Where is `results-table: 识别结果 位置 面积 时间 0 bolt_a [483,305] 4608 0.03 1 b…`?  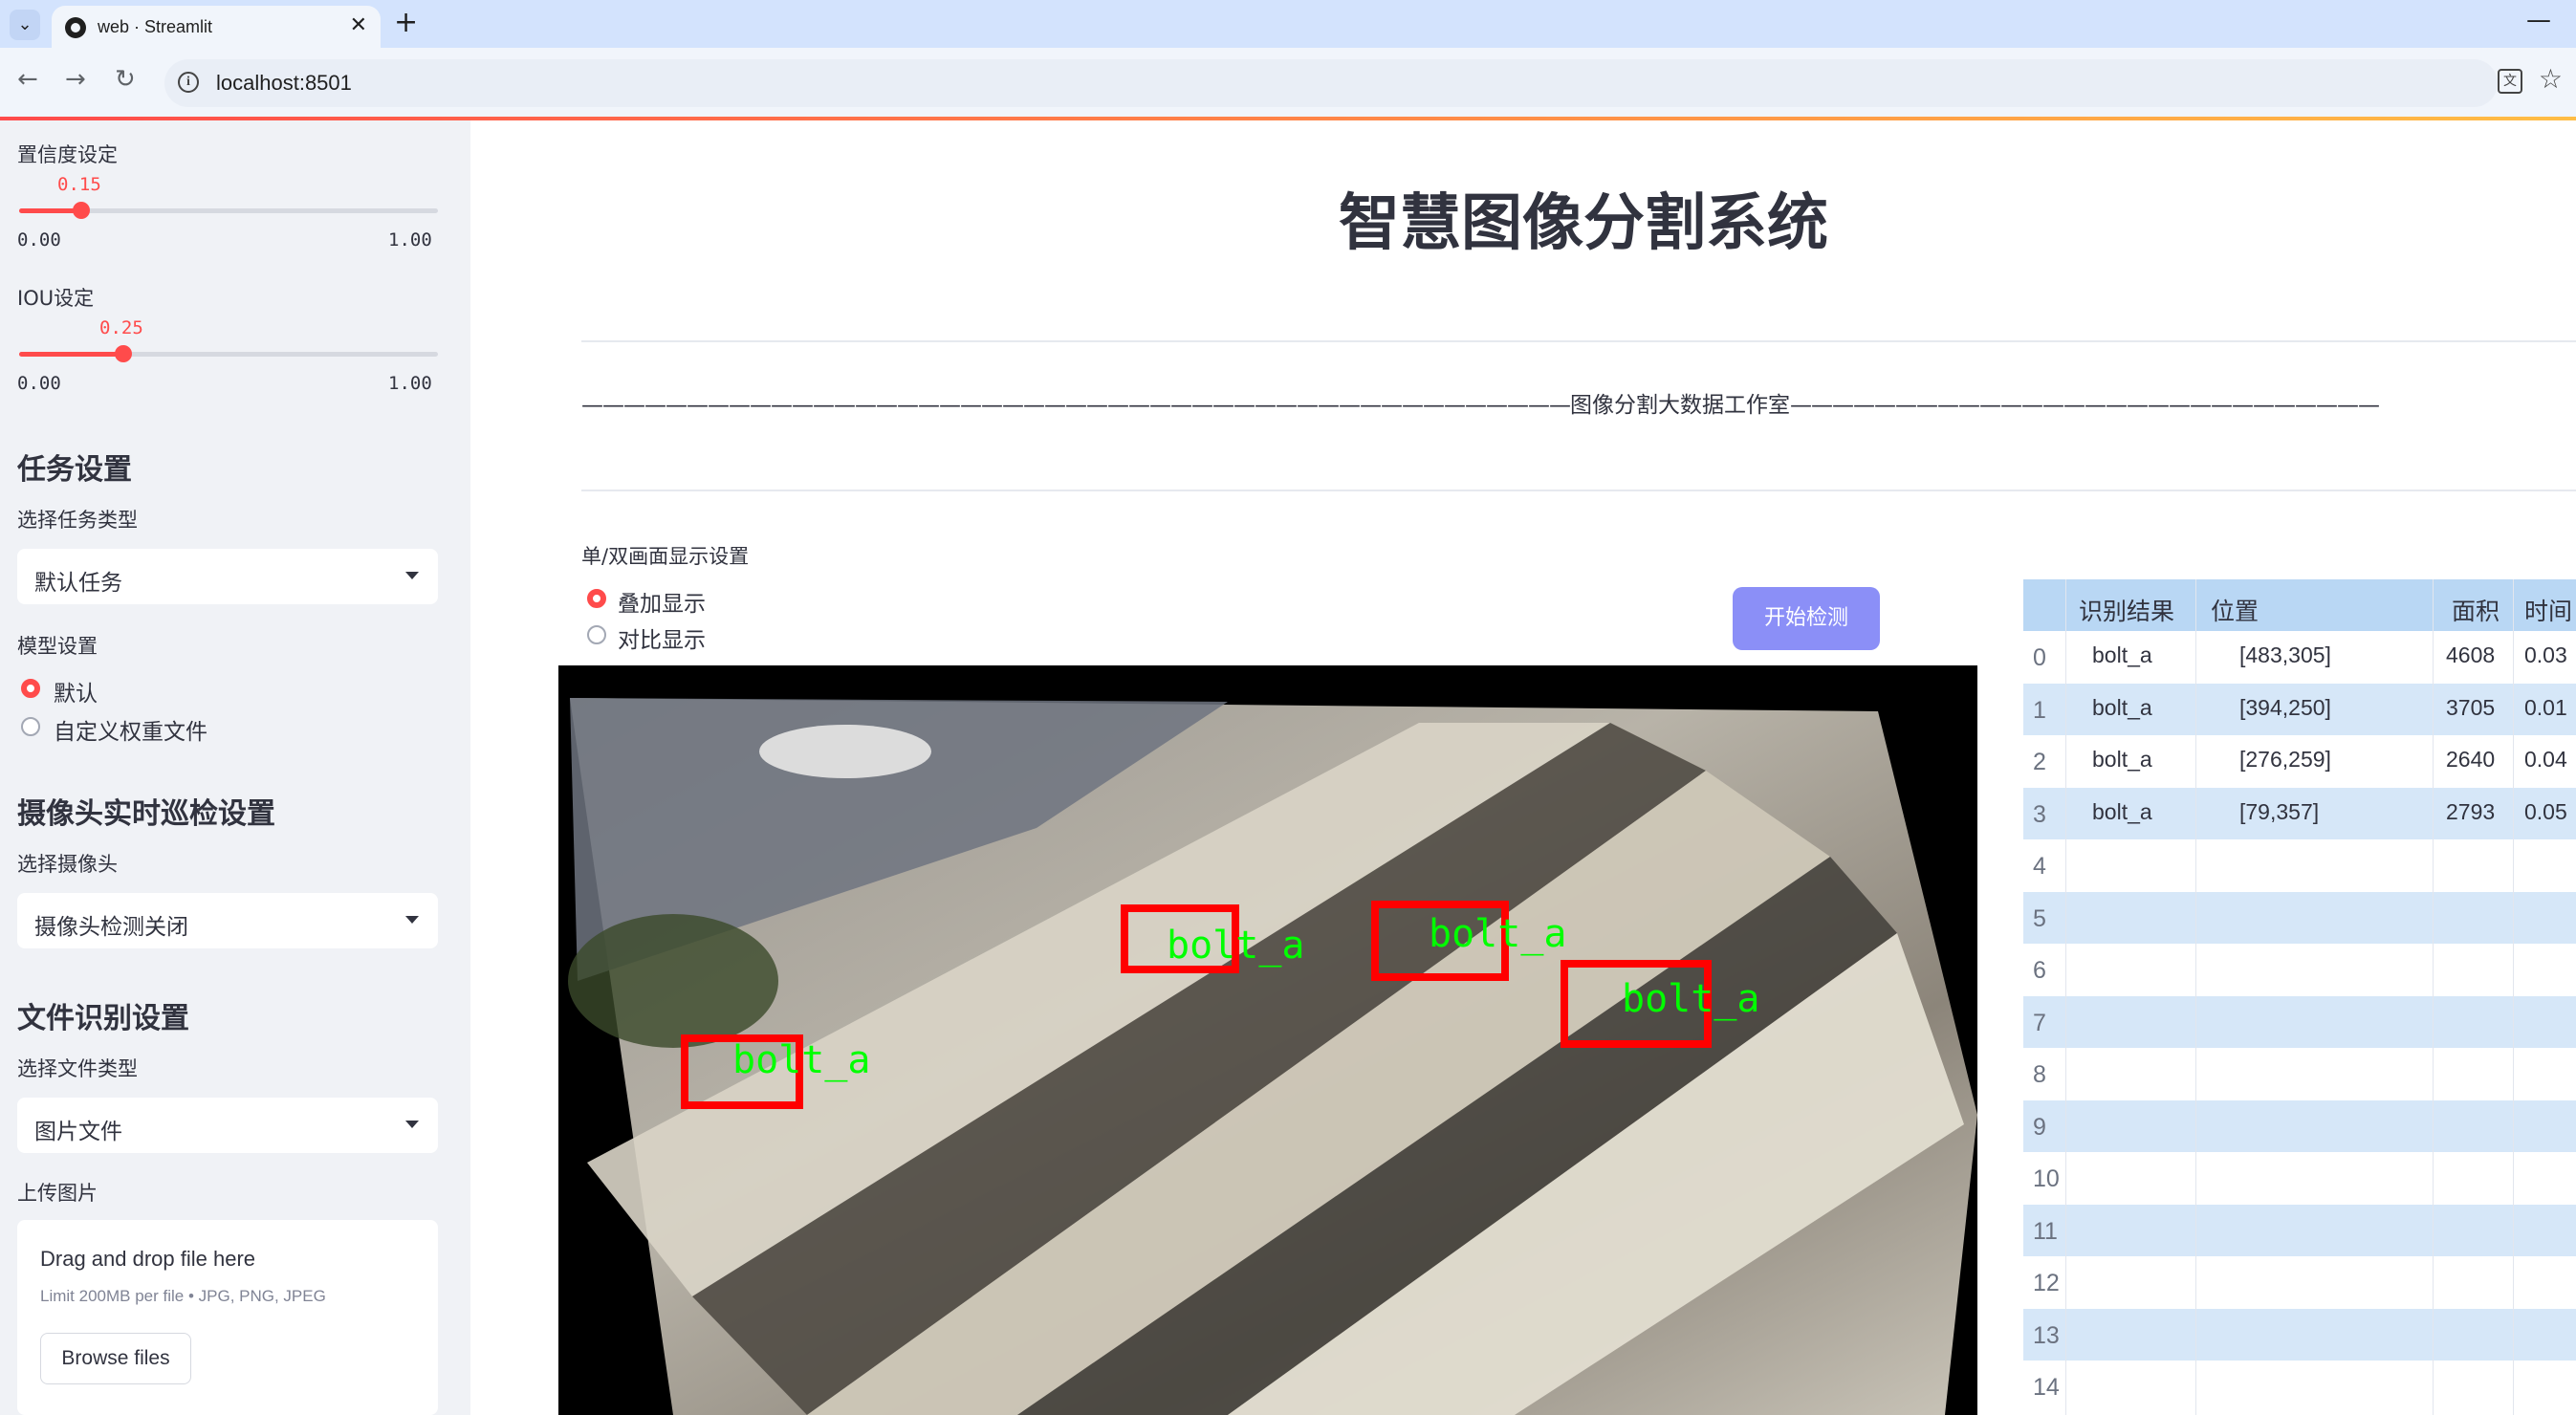 results-table: 识别结果 位置 面积 时间 0 bolt_a [483,305] 4608 0.03 1 b… is located at coordinates (2299, 997).